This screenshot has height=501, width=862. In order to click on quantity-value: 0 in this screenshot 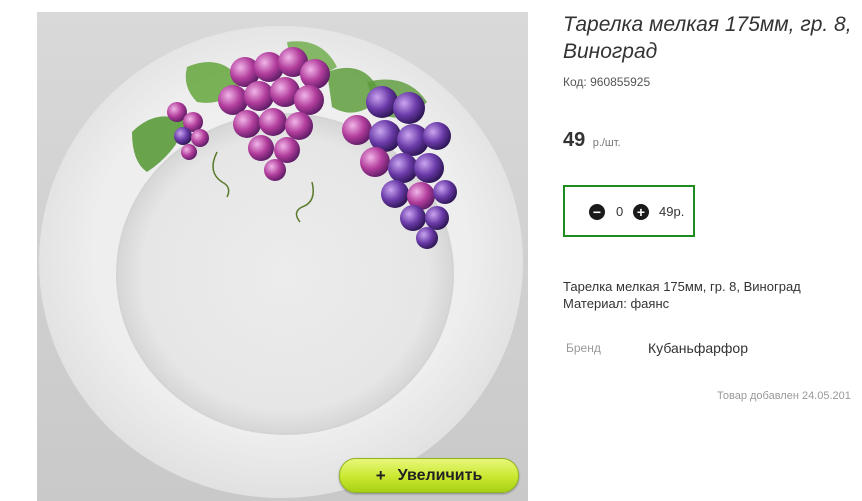, I will do `click(620, 211)`.